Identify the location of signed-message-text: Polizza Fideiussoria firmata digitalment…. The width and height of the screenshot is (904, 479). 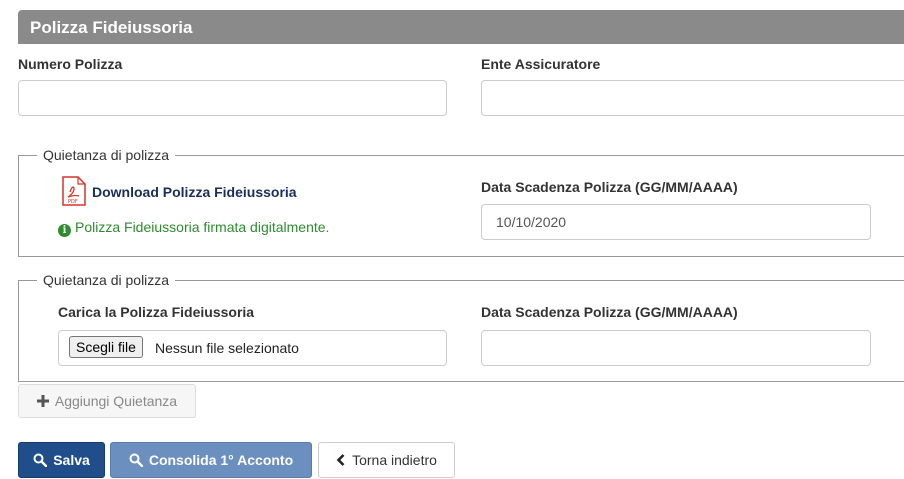
(202, 227).